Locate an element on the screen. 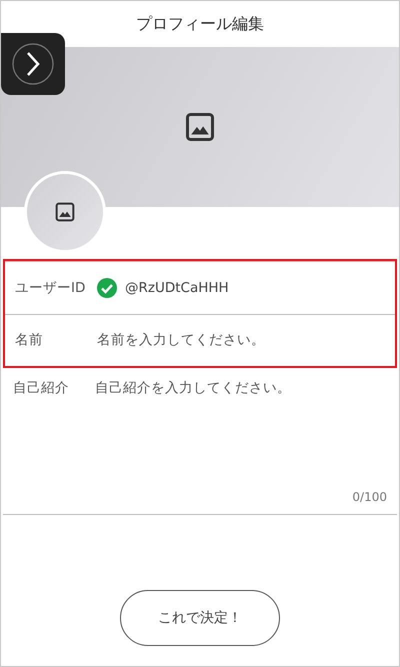 This screenshot has height=667, width=400. screen-title: プロフィール編集 is located at coordinates (200, 24).